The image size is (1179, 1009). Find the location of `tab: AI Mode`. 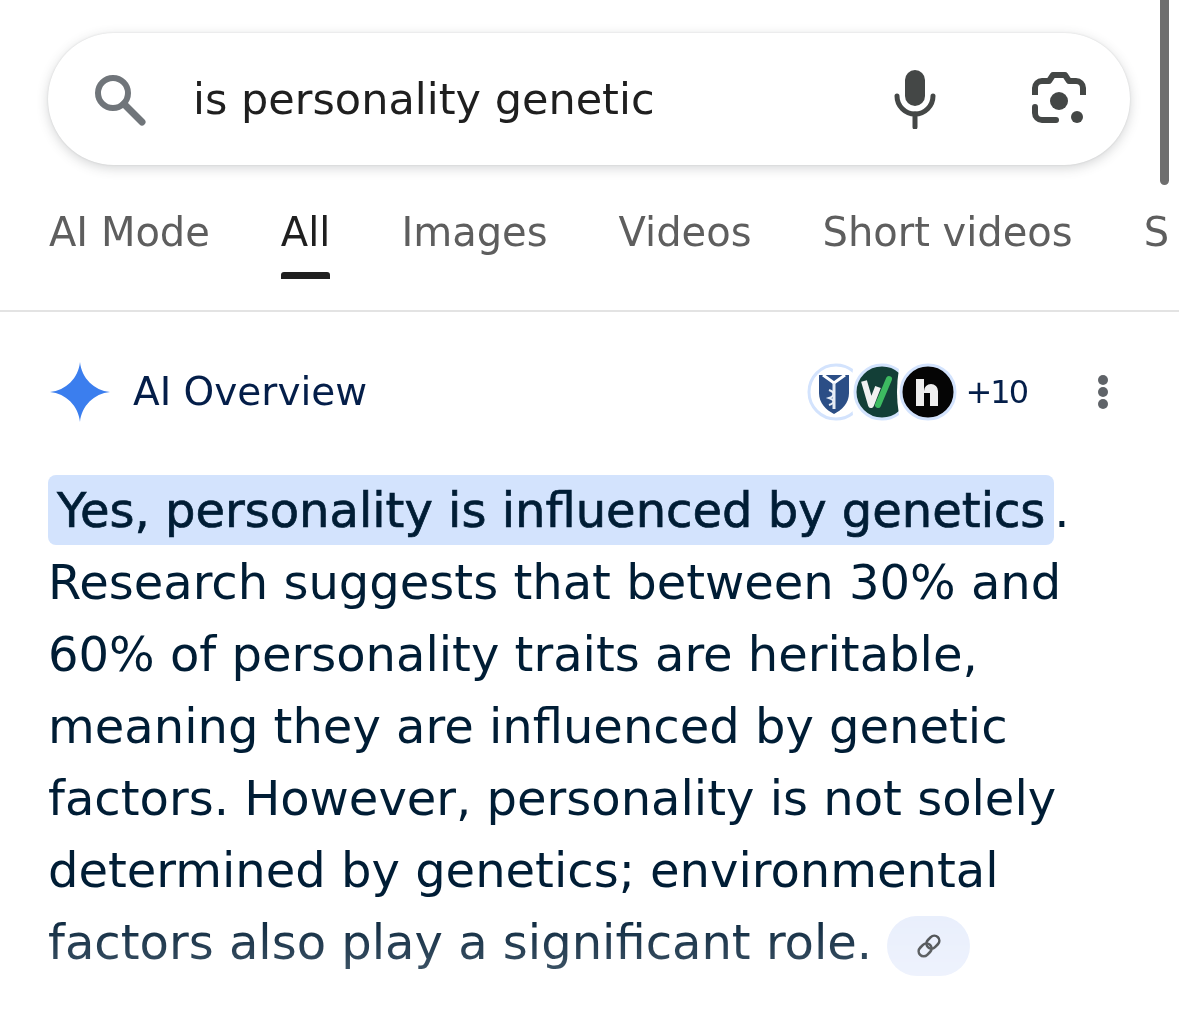

tab: AI Mode is located at coordinates (129, 243).